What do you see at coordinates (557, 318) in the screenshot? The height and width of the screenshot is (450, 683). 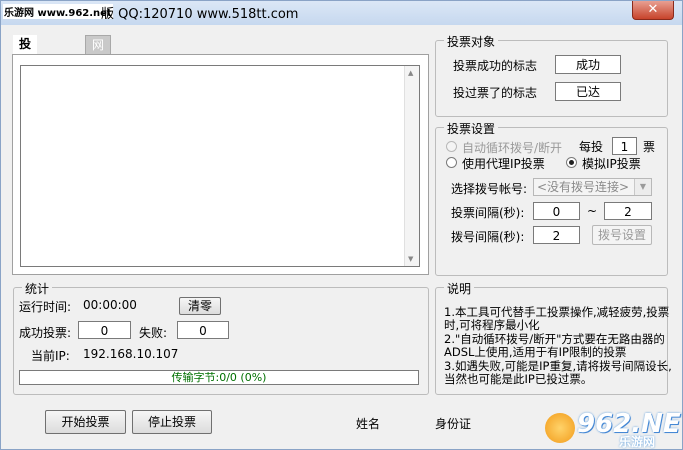 I see `note-line: 1.本工具可代替手工投票操作,减轻疲劳,投票时,可将程序最小化` at bounding box center [557, 318].